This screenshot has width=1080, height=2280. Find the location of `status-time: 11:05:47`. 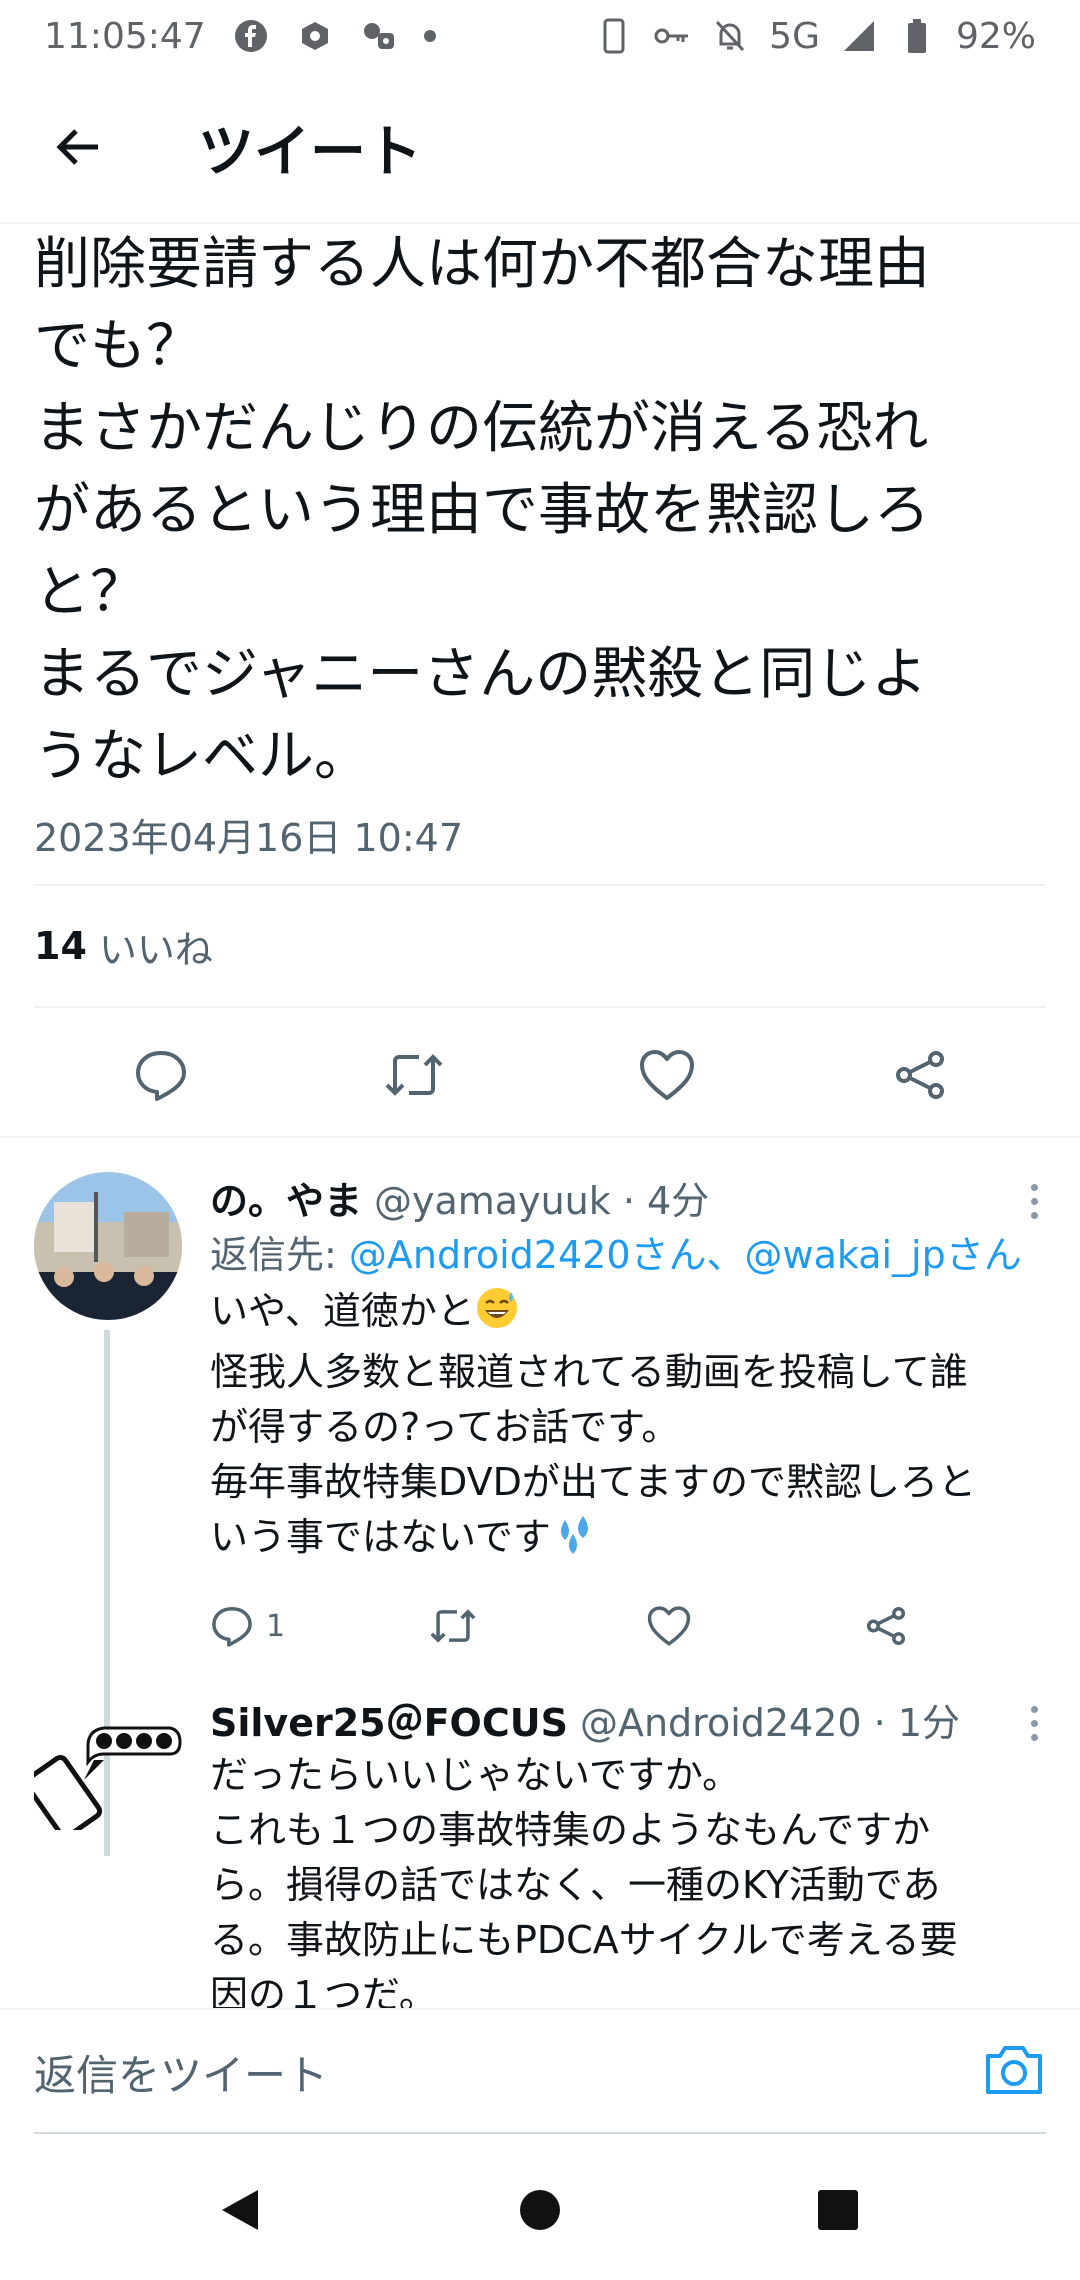

status-time: 11:05:47 is located at coordinates (125, 36).